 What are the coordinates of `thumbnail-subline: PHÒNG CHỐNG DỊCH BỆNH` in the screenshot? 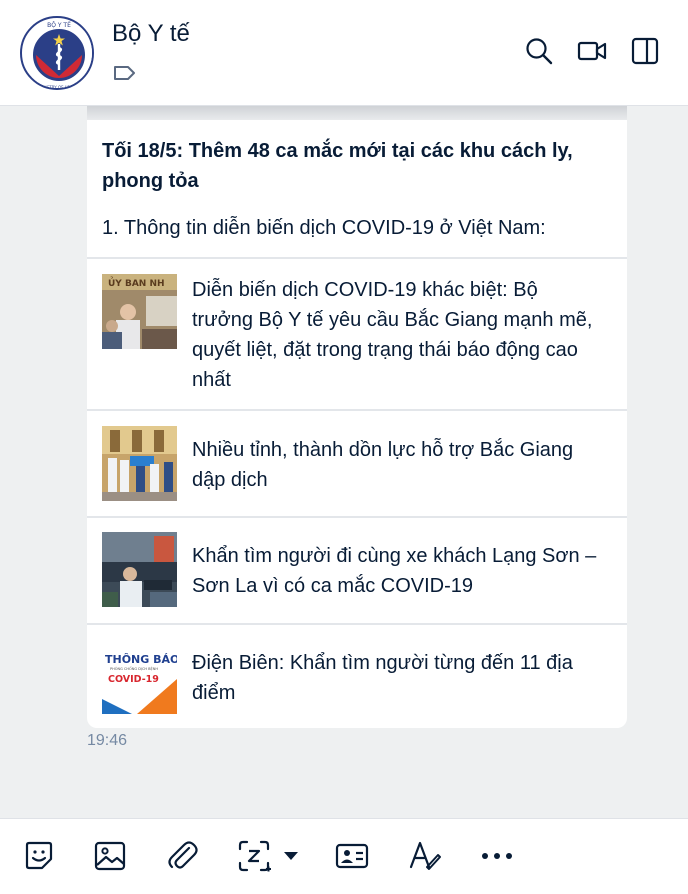 It's located at (134, 668).